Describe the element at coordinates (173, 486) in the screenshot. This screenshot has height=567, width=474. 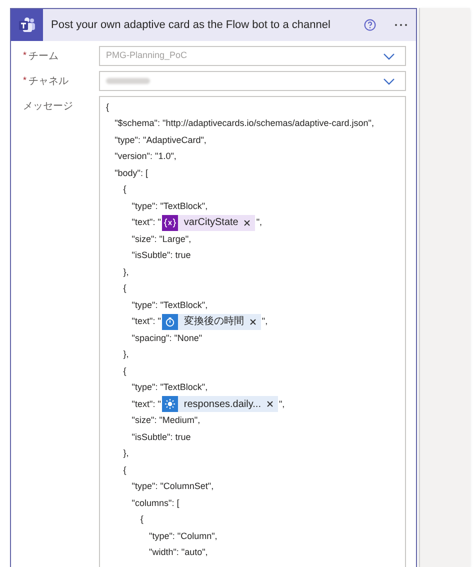
I see `code-line: "type": "ColumnSet",` at that location.